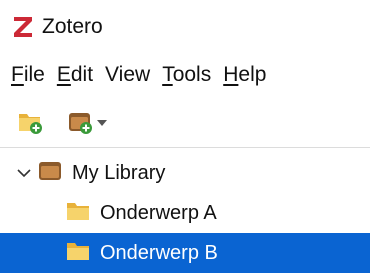 This screenshot has width=370, height=273. Describe the element at coordinates (23, 27) in the screenshot. I see `zotero-logo-icon` at that location.